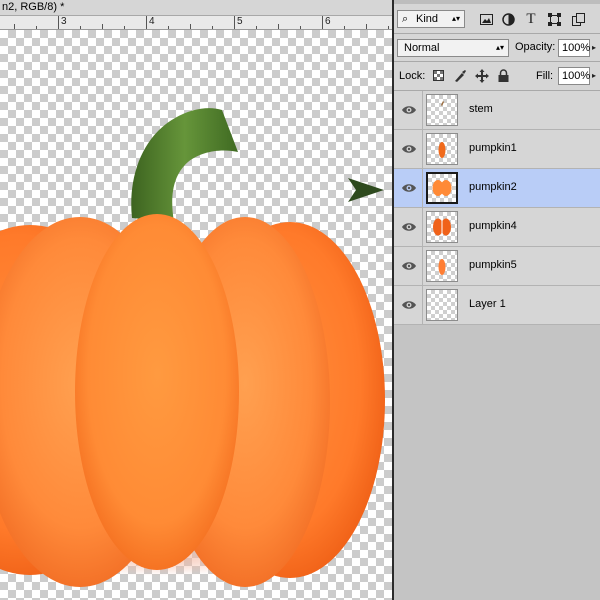 The image size is (600, 600). Describe the element at coordinates (545, 76) in the screenshot. I see `fill-label: Fill:` at that location.